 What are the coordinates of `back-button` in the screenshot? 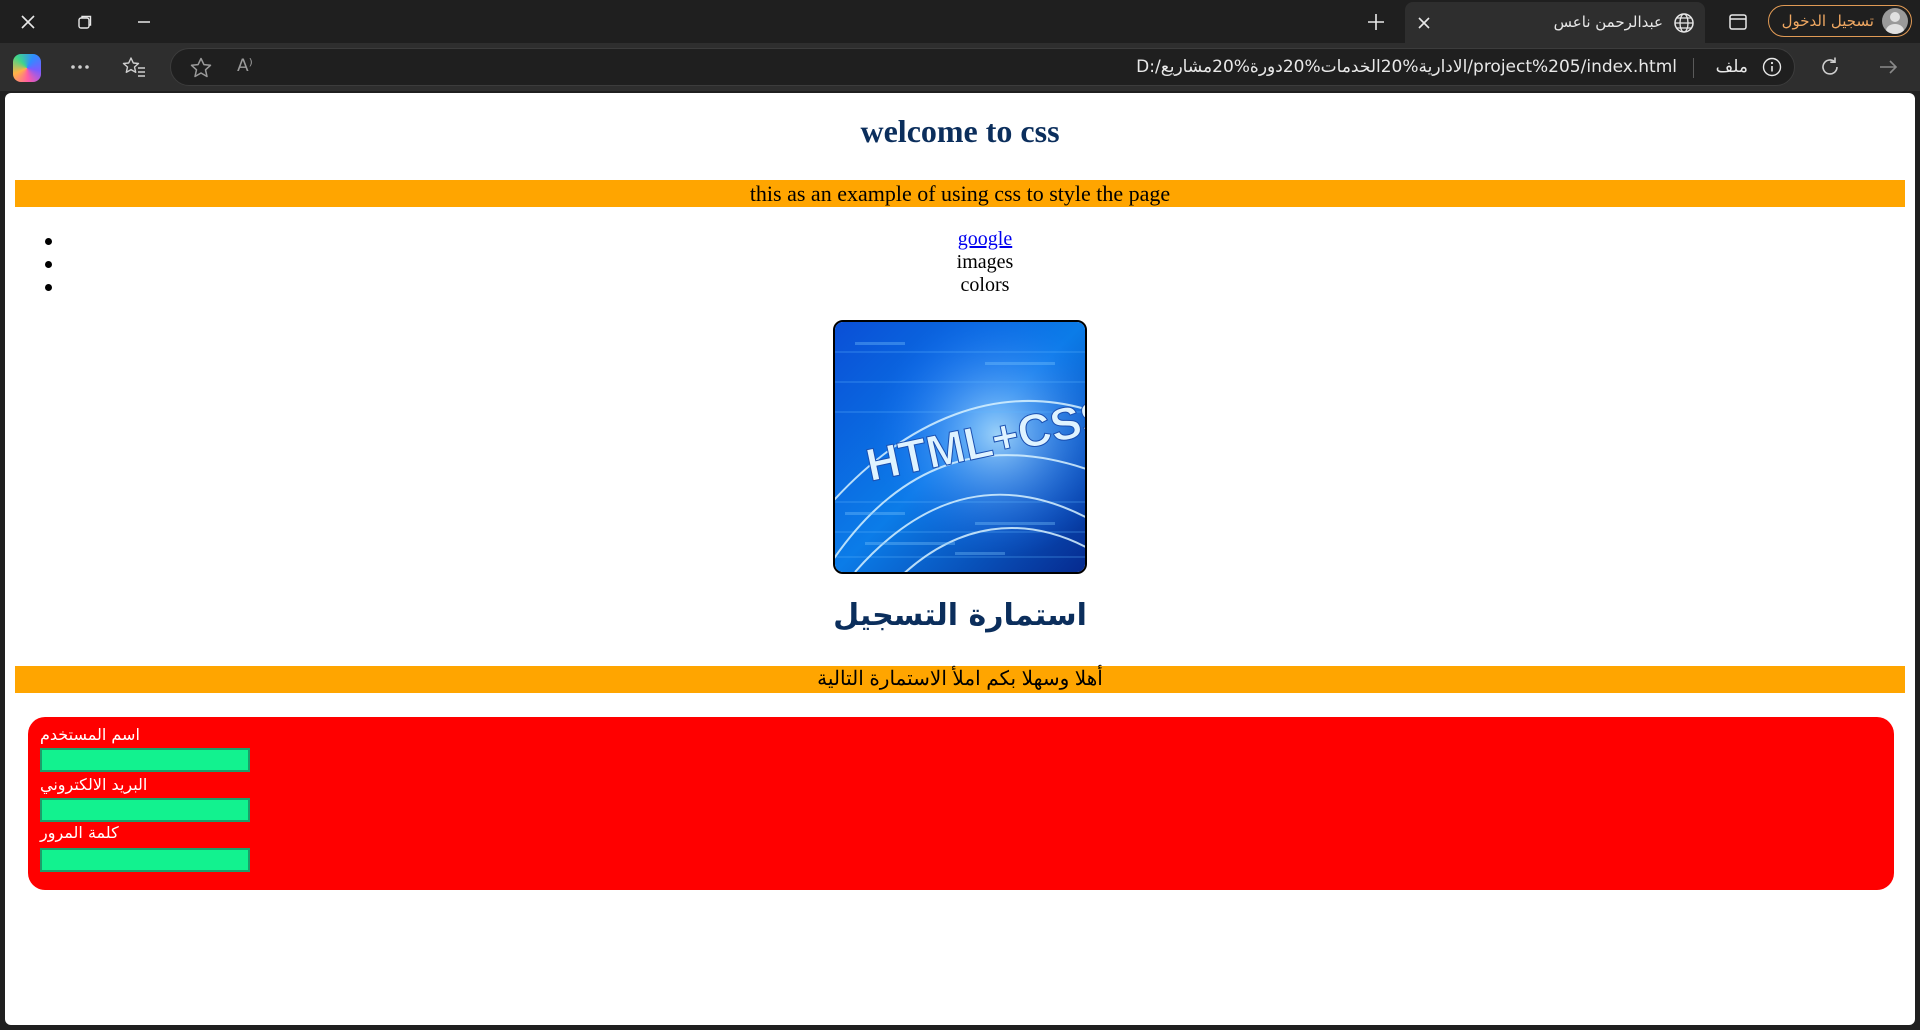 It's located at (1888, 67).